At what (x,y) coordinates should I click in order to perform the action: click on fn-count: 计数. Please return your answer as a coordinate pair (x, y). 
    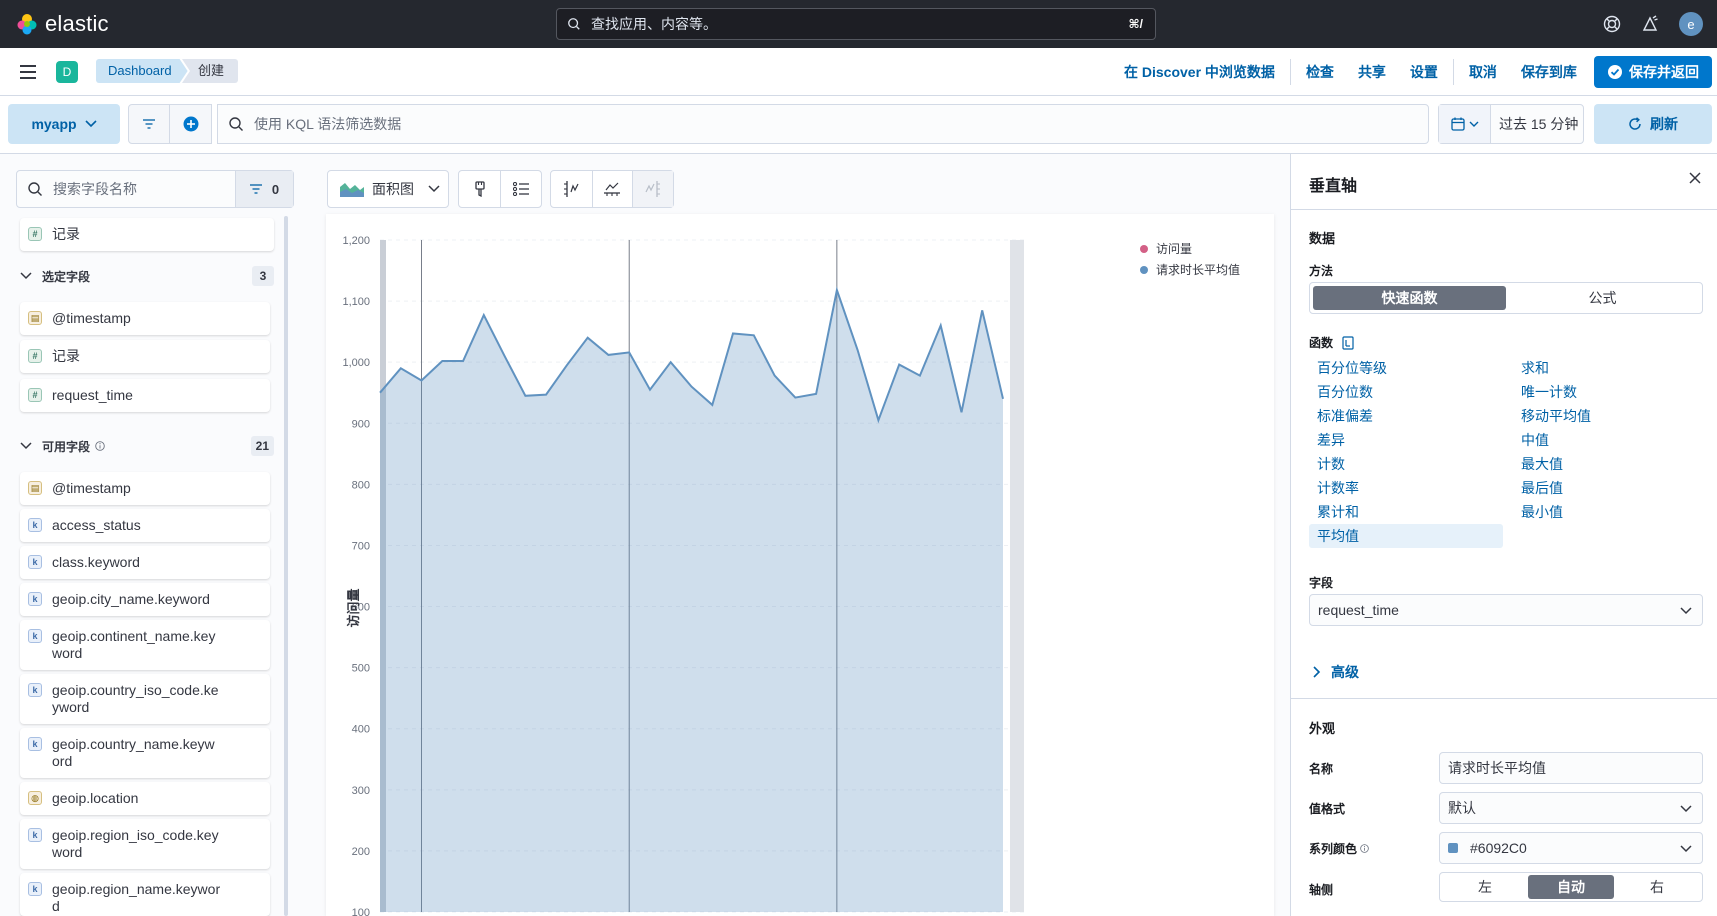
    Looking at the image, I should click on (1327, 464).